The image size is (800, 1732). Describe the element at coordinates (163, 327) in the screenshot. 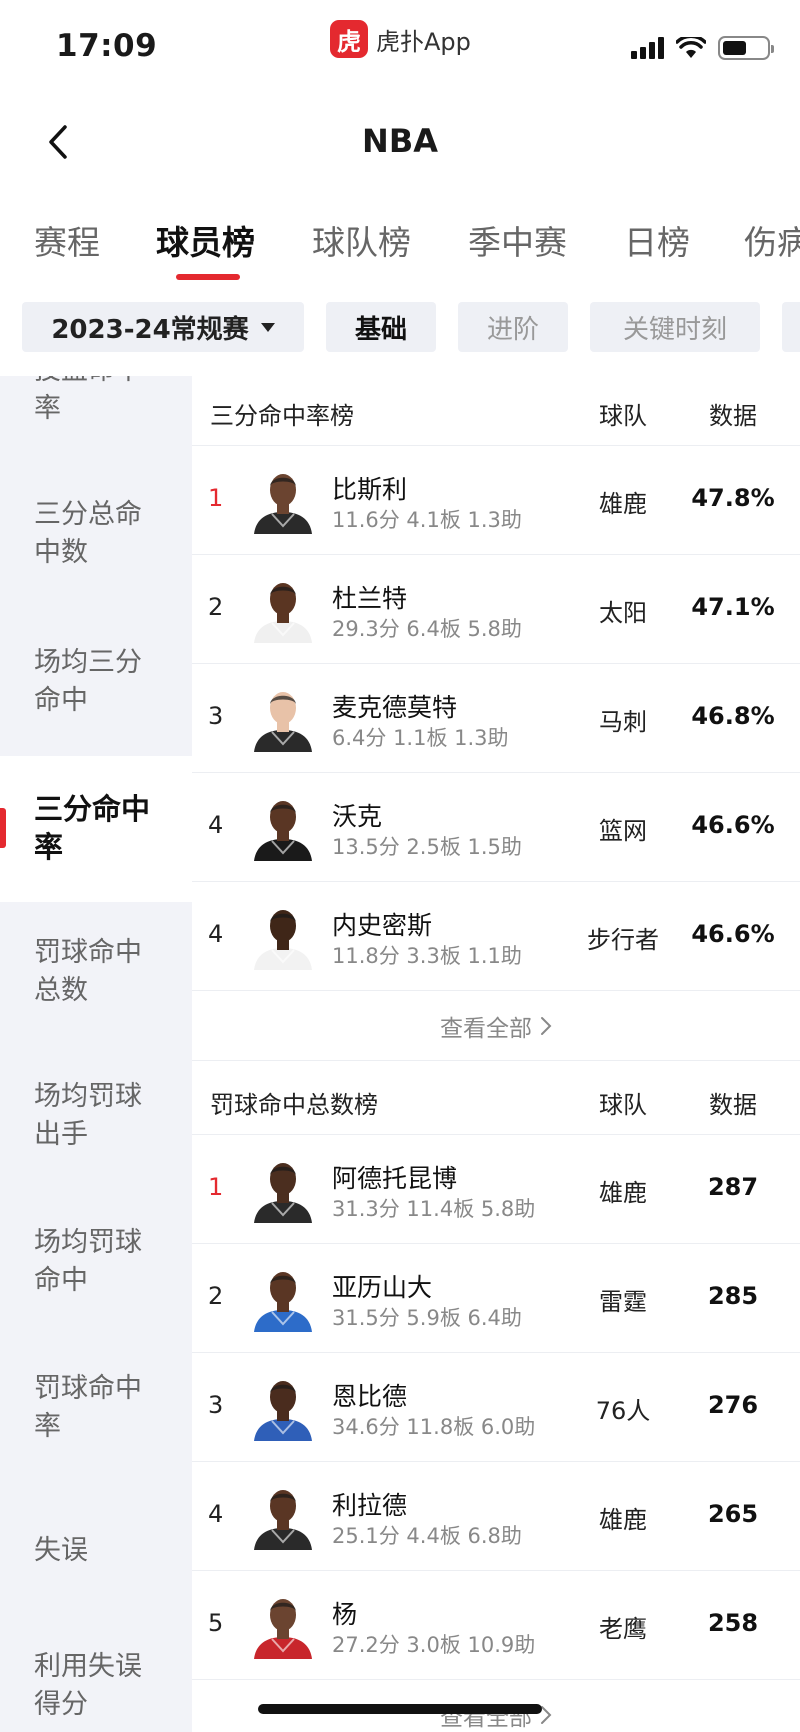

I see `season-dropdown: 2023-24常规赛` at that location.